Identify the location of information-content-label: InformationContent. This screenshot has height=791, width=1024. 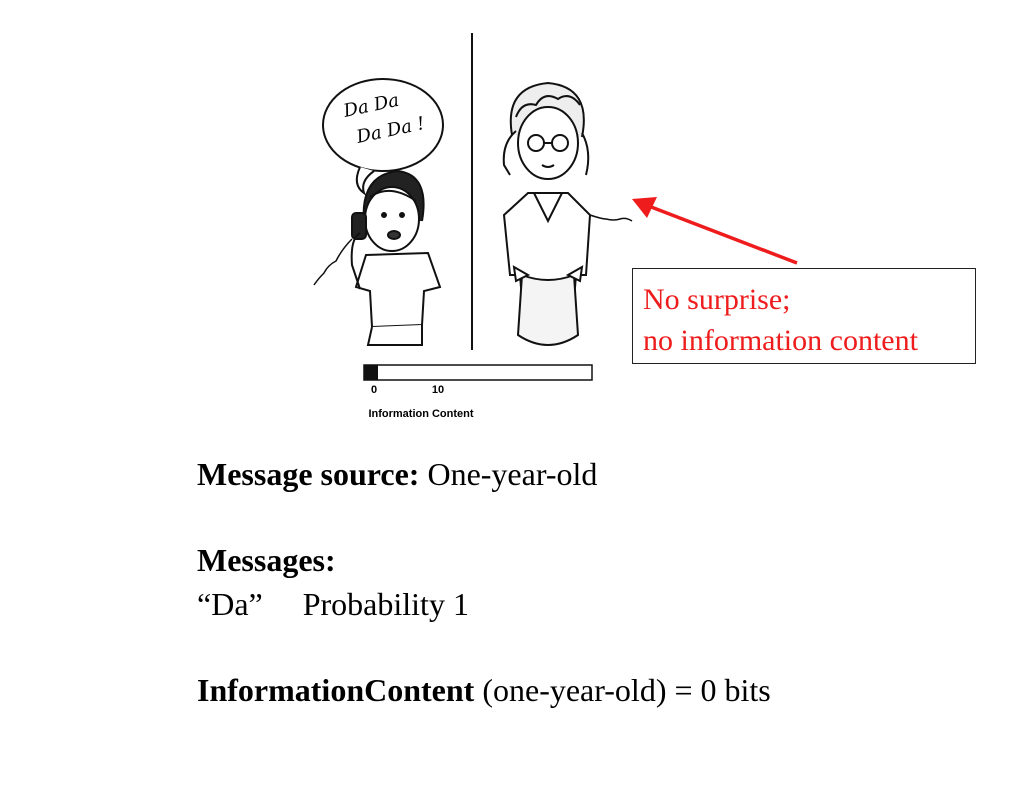
(336, 690).